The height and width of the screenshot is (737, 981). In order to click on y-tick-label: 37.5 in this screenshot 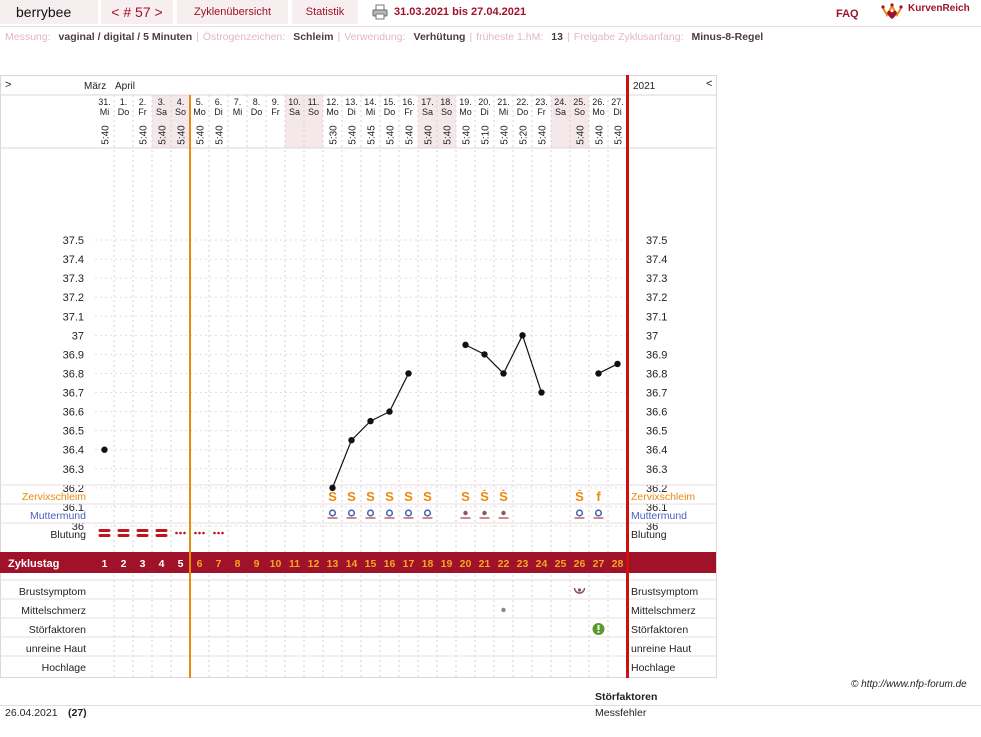, I will do `click(73, 241)`.